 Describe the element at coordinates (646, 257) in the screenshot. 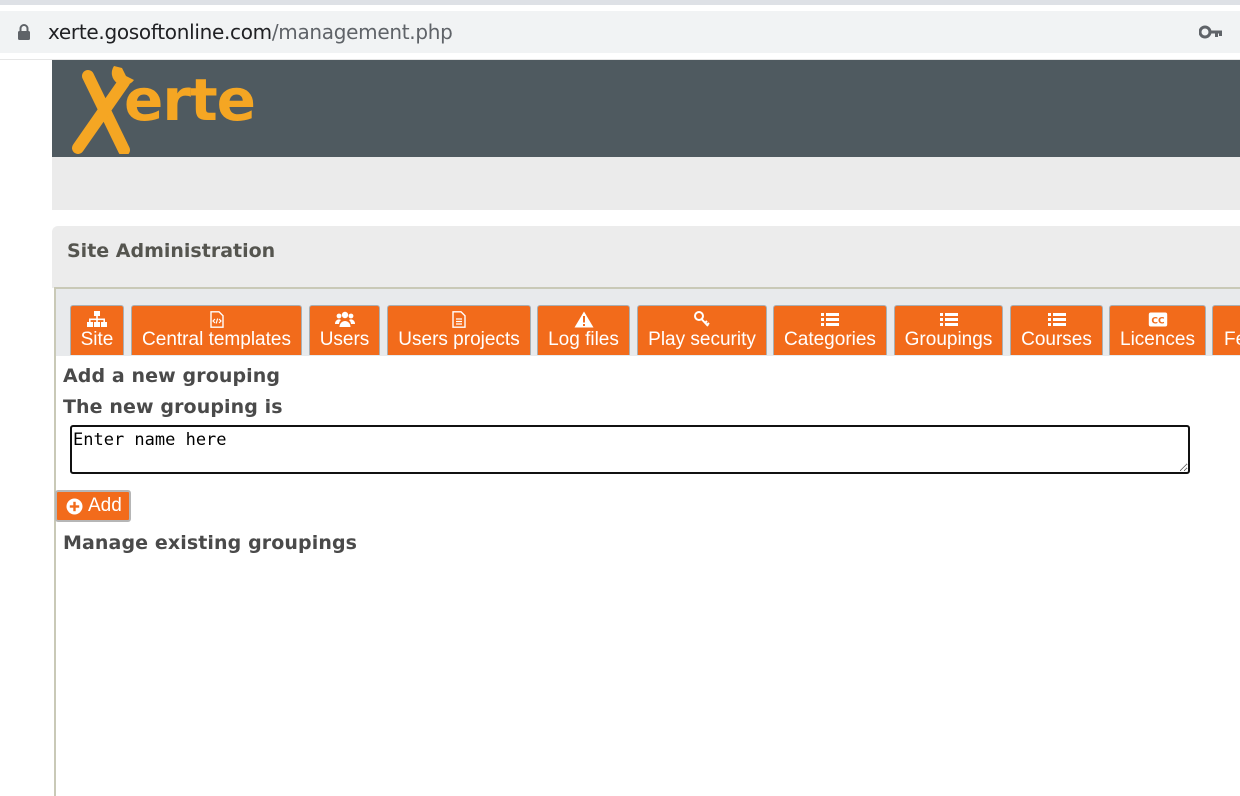

I see `admin-header: Site Administration` at that location.